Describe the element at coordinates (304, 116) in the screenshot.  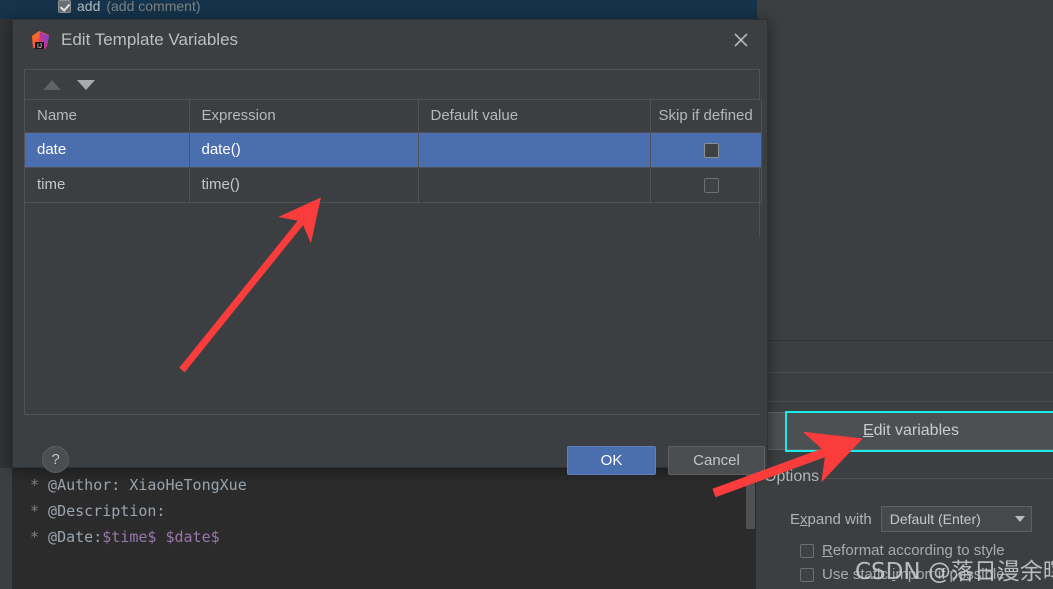
I see `column-header-expression: Expression` at that location.